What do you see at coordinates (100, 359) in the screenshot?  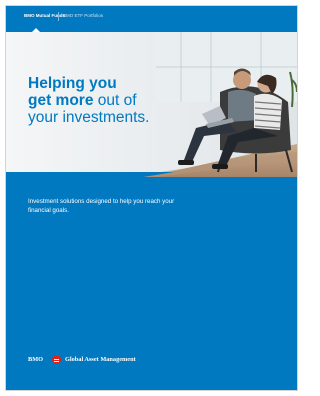 I see `brand-division-name: Global Asset Management` at bounding box center [100, 359].